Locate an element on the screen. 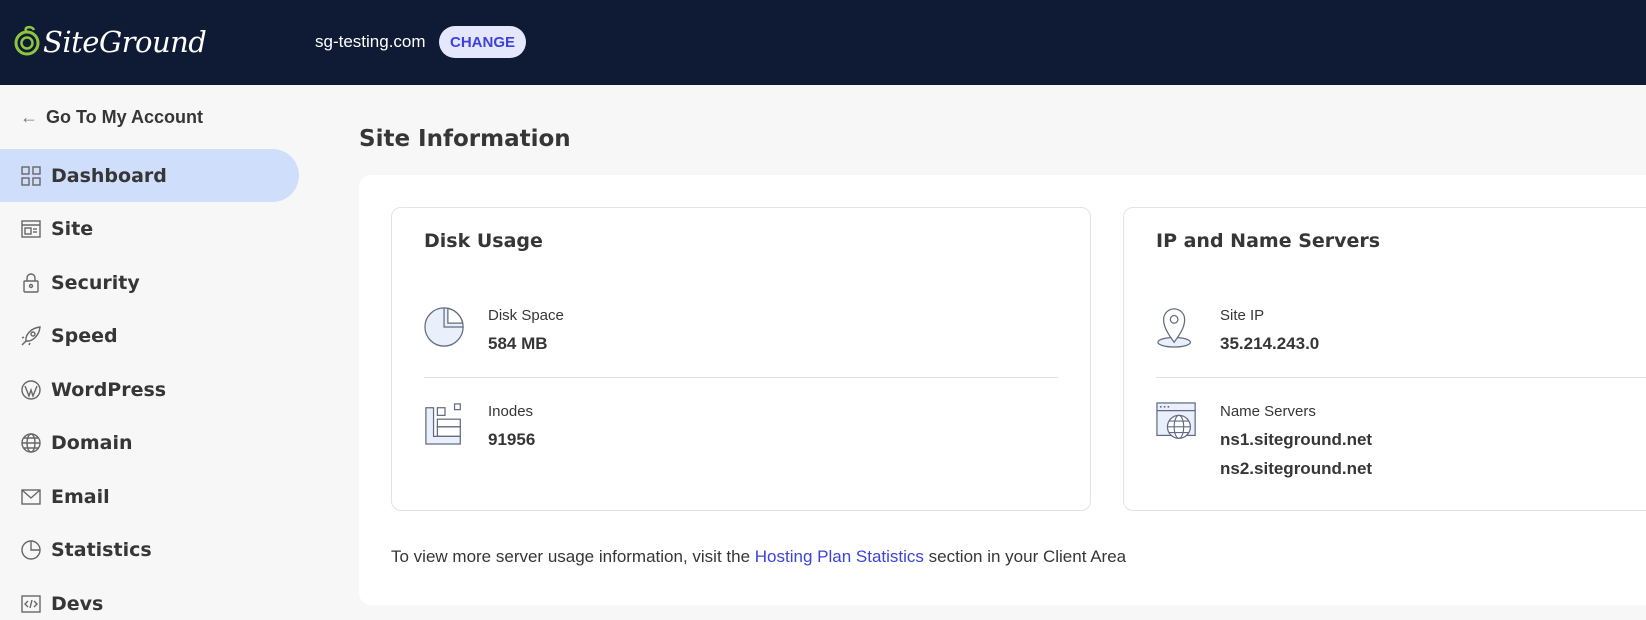 This screenshot has height=620, width=1646. rocket-icon is located at coordinates (30, 335).